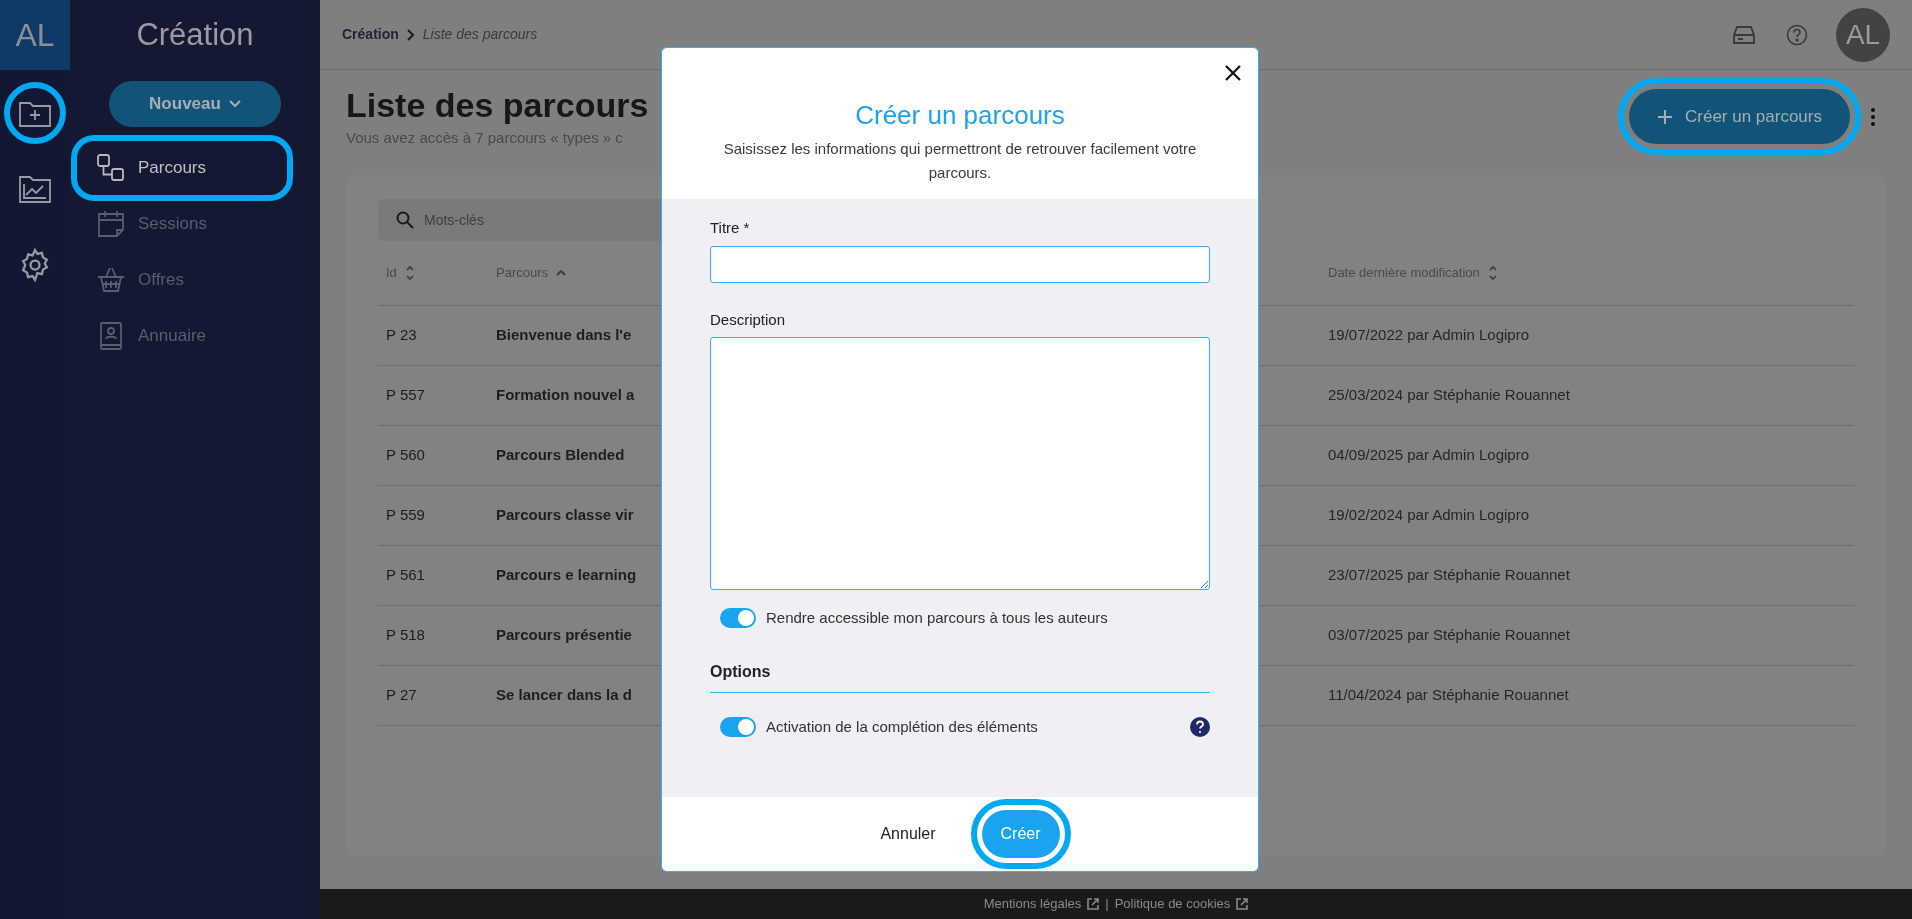 The width and height of the screenshot is (1912, 919). I want to click on table-cell-text: P 23, so click(401, 335).